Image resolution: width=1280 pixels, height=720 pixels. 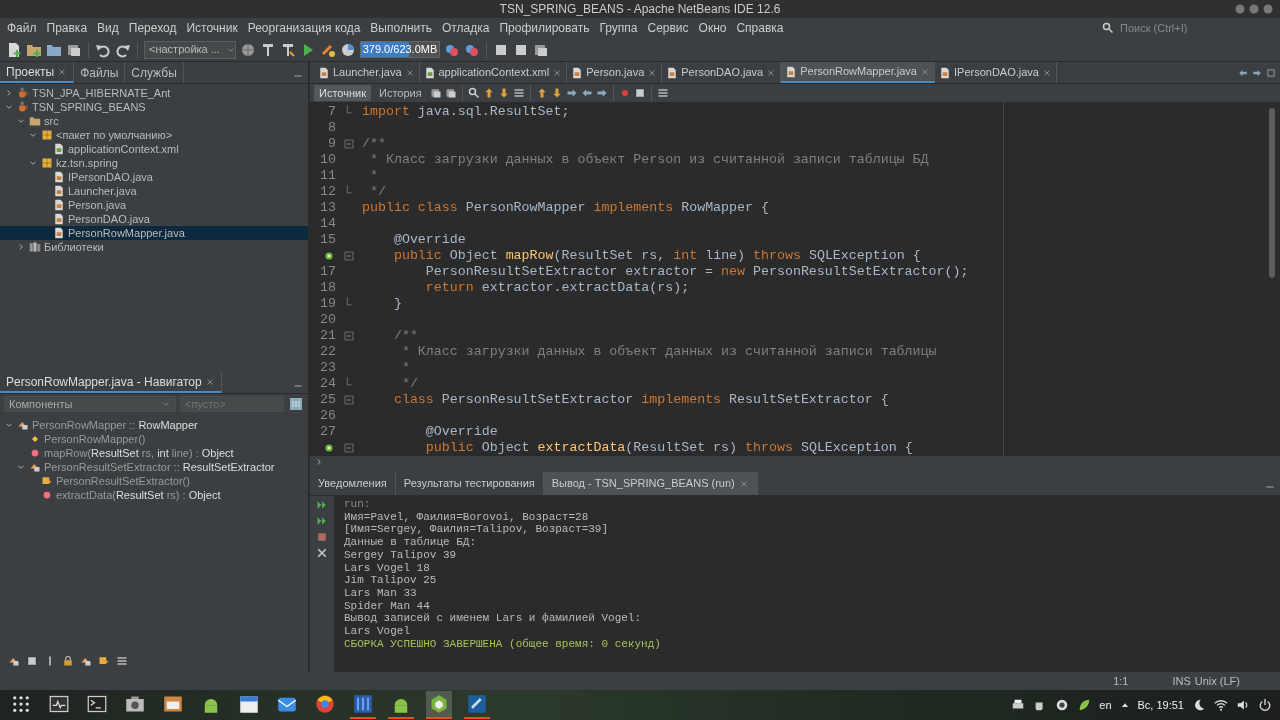 I want to click on square-icon, so click(x=32, y=661).